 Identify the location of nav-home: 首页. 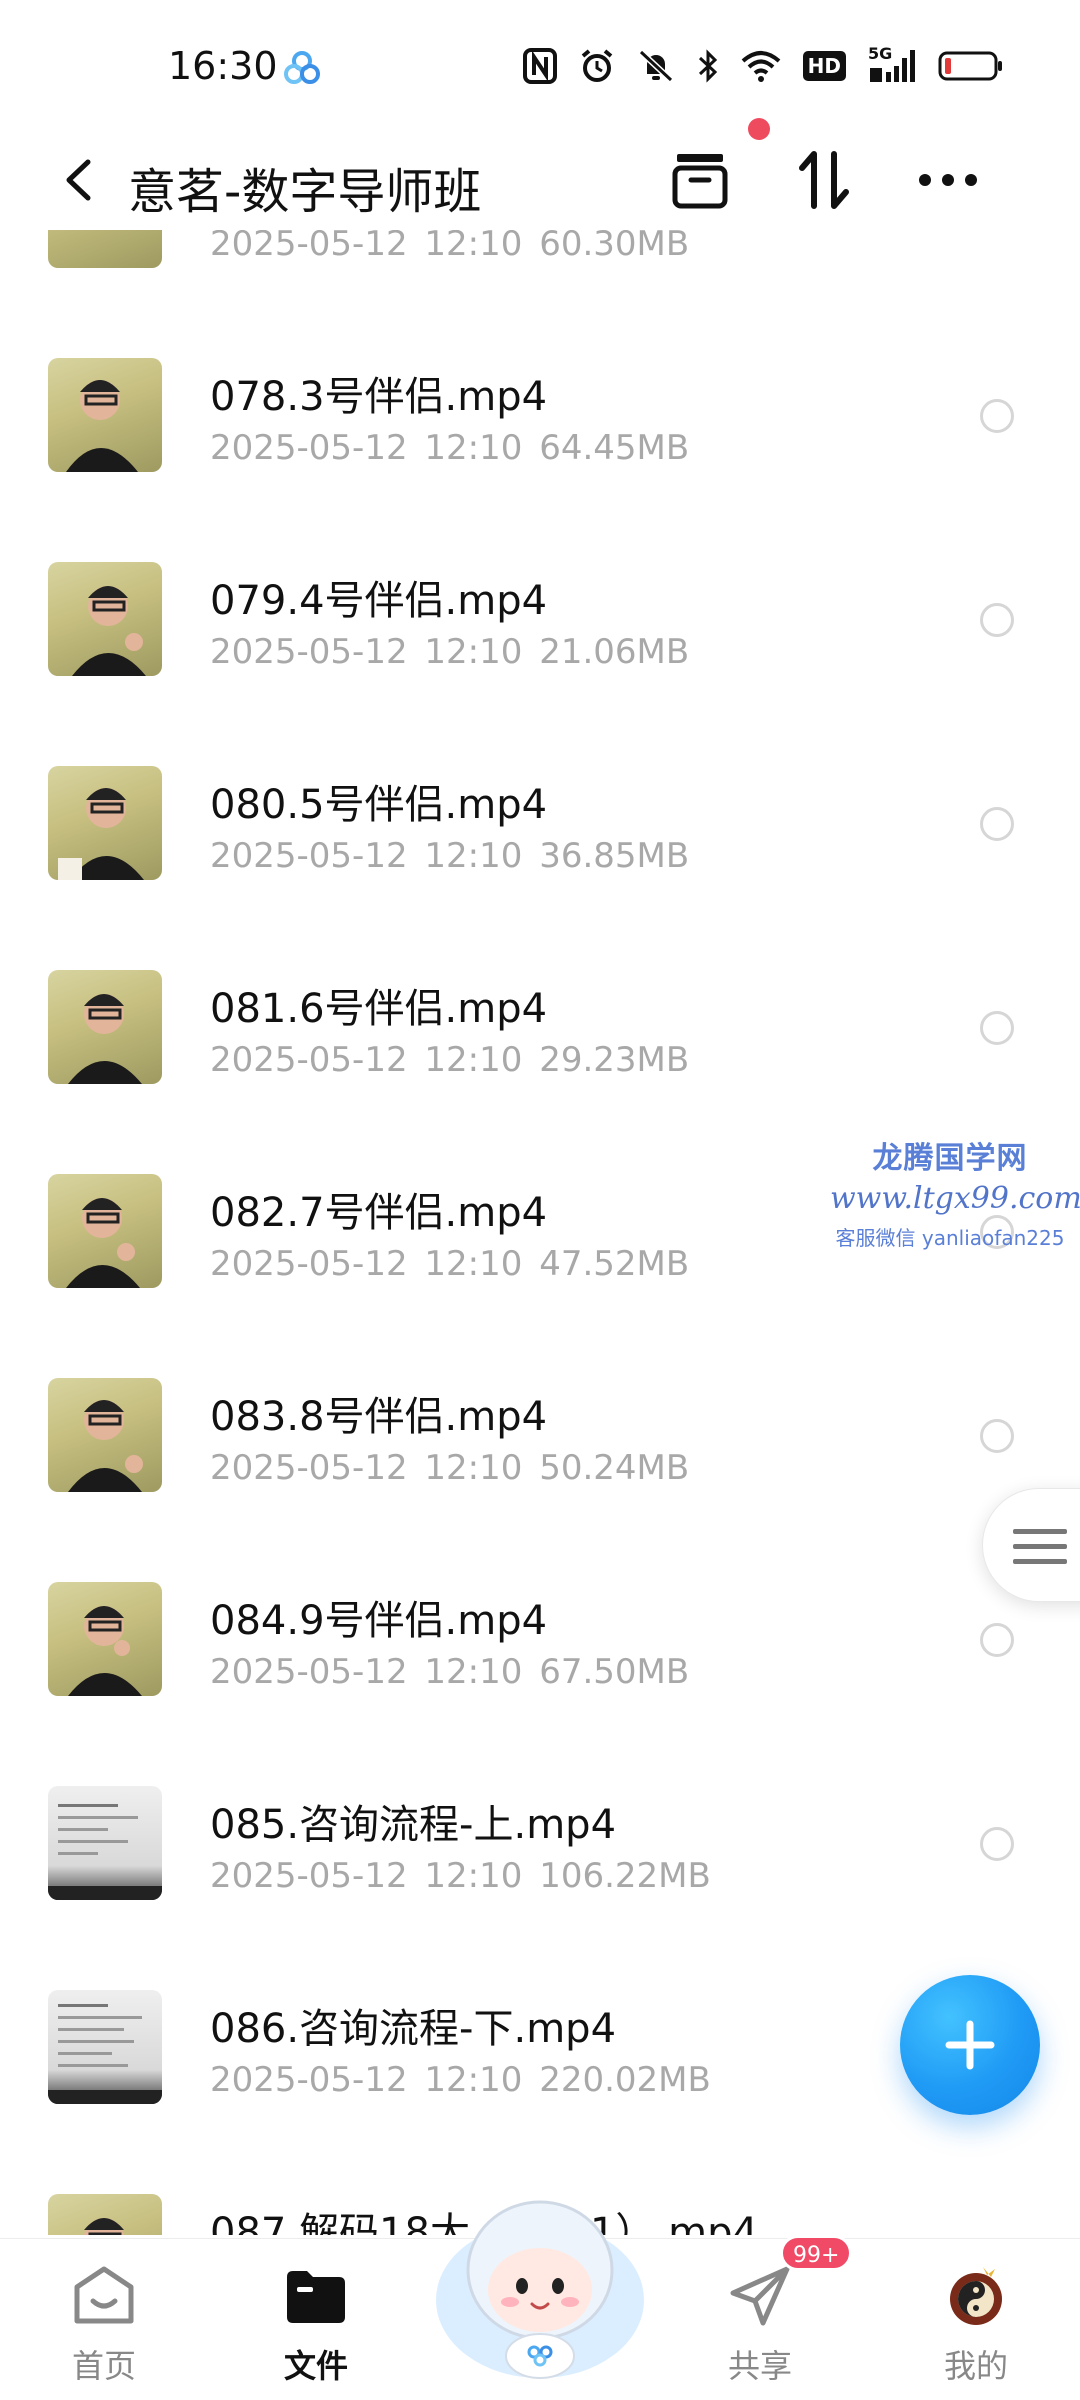
(104, 2323).